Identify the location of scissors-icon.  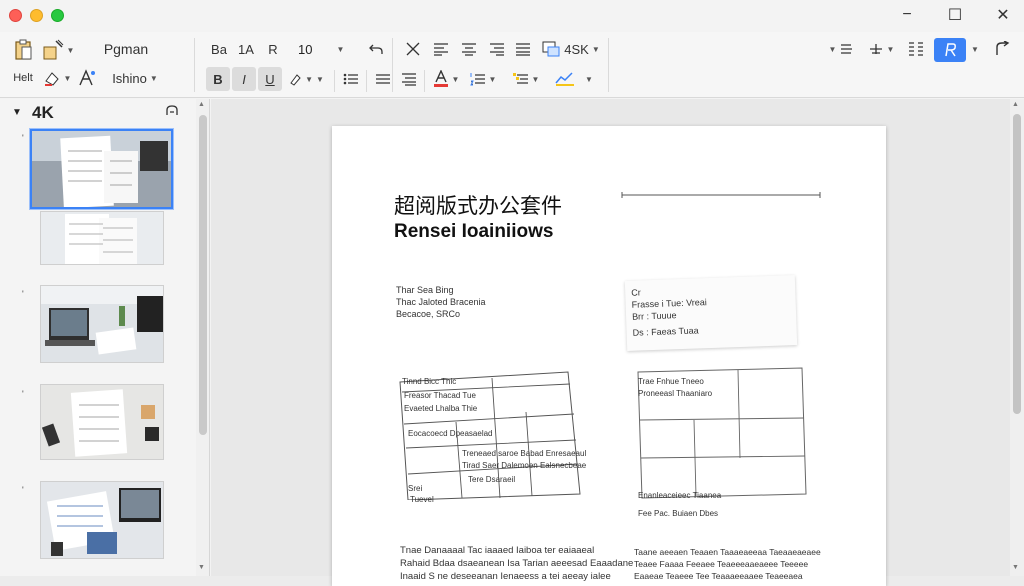
(413, 49).